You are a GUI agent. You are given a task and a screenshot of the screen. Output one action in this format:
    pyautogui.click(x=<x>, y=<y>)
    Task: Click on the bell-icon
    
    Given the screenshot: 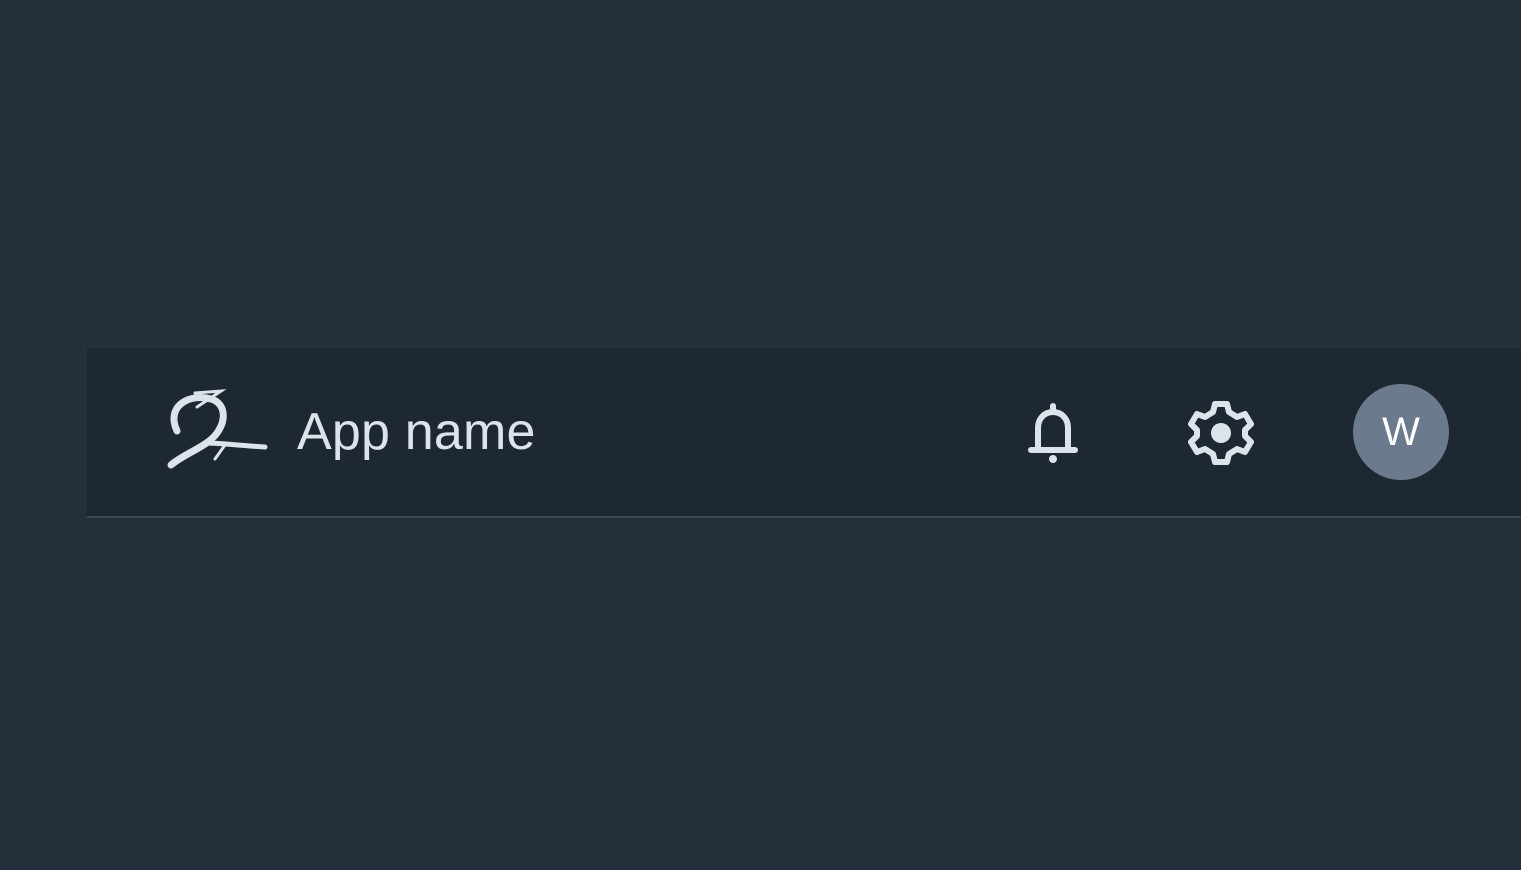 What is the action you would take?
    pyautogui.click(x=1053, y=433)
    